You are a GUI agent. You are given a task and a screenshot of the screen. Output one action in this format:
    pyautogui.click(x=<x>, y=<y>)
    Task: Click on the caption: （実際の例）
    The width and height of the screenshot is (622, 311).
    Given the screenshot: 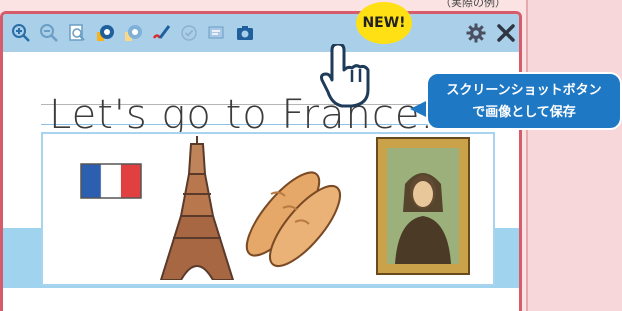 What is the action you would take?
    pyautogui.click(x=473, y=4)
    